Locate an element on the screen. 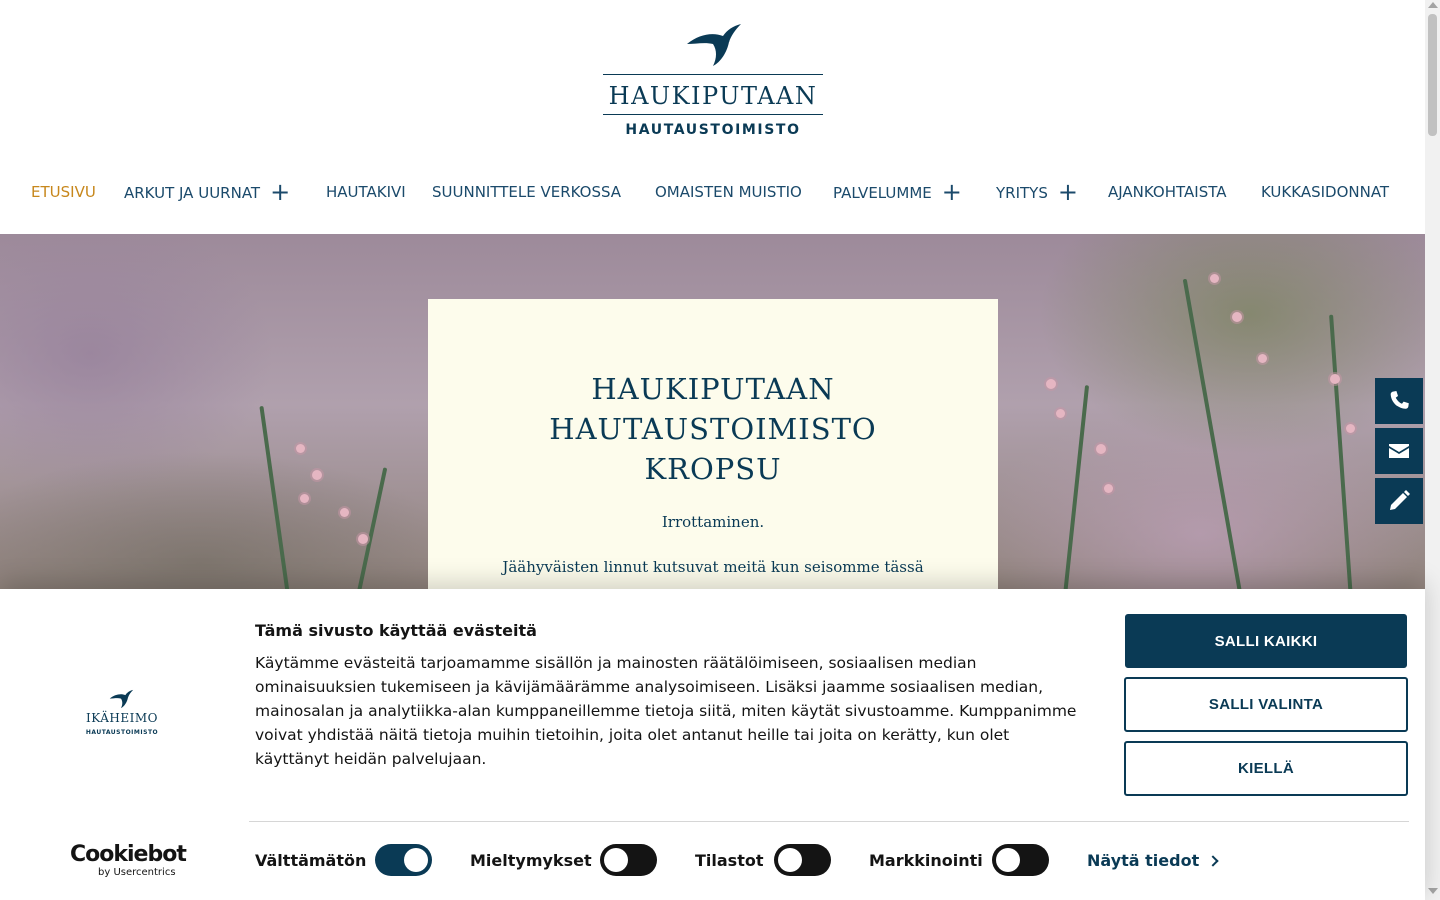 The height and width of the screenshot is (900, 1440). envelope-icon is located at coordinates (1399, 451).